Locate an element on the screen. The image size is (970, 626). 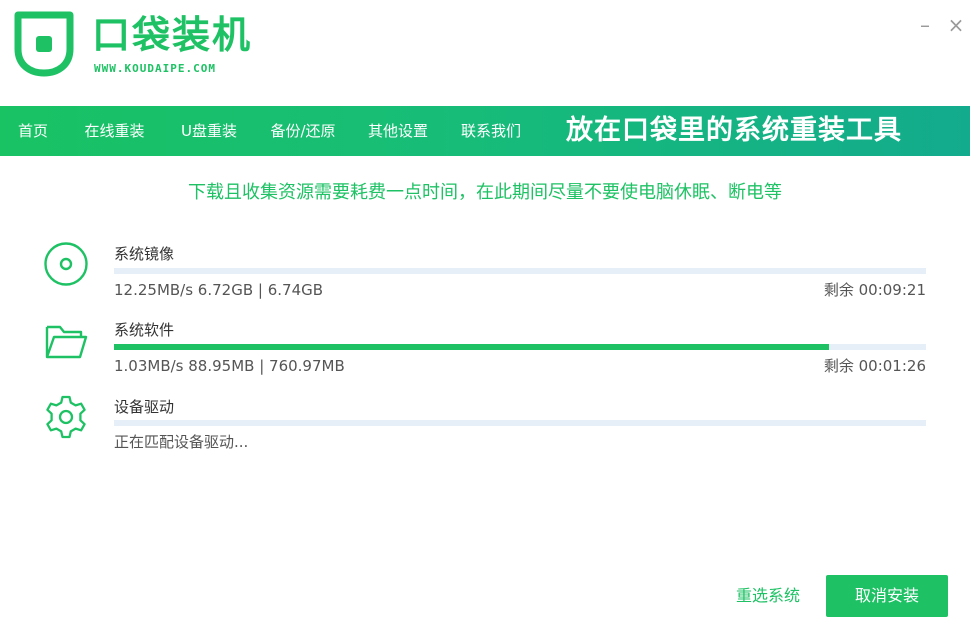
cancel-install-button: 取消安装 is located at coordinates (887, 596).